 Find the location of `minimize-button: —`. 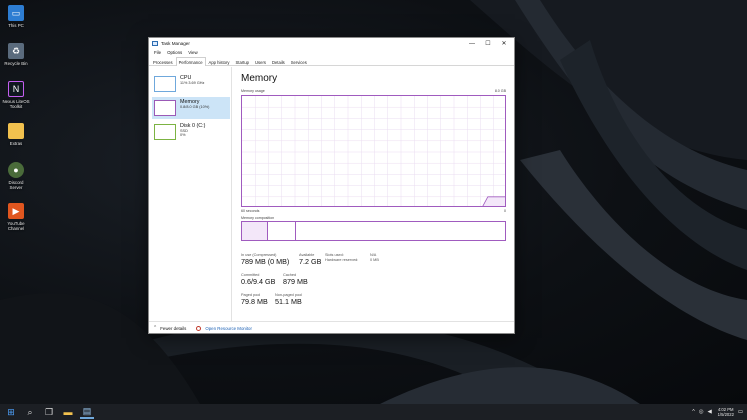

minimize-button: — is located at coordinates (472, 43).